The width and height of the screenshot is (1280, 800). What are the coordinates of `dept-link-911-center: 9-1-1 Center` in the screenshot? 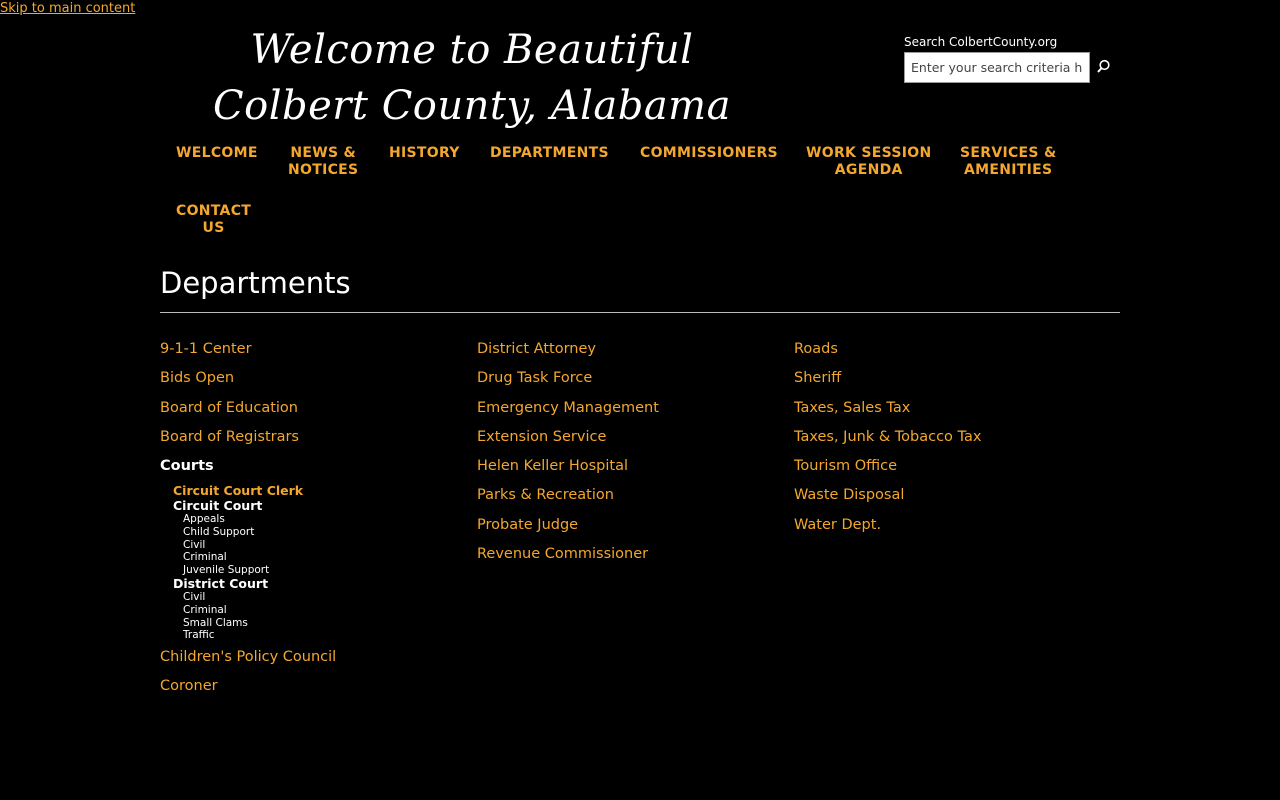 It's located at (315, 349).